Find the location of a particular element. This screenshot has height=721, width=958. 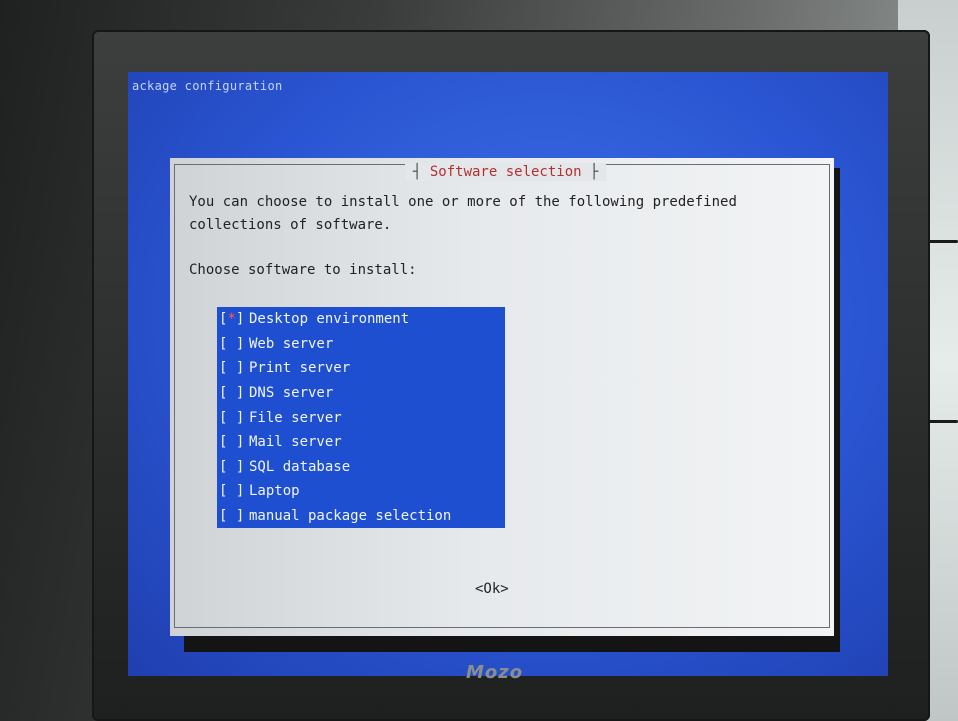

checkbox: [*] is located at coordinates (234, 319).